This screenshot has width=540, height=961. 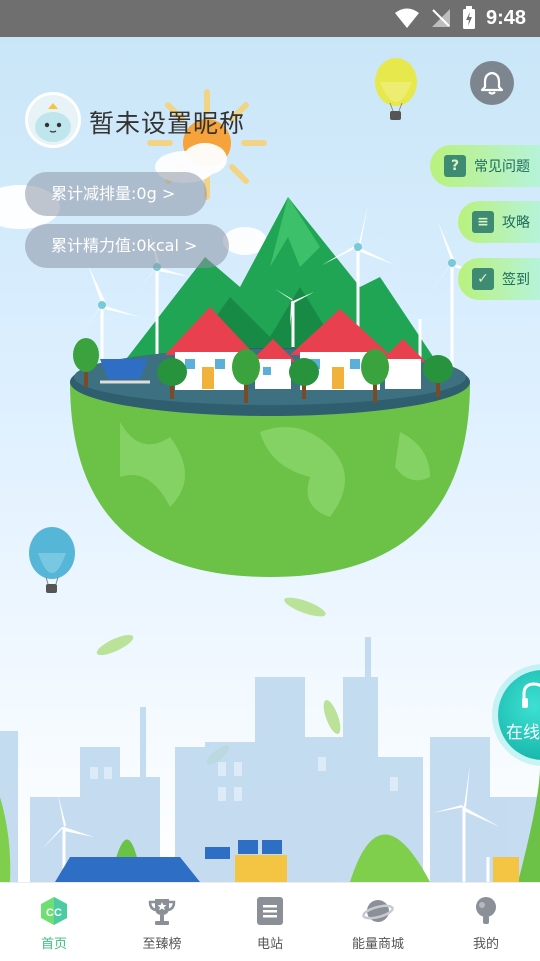 I want to click on checkin-label: 签到, so click(x=516, y=280).